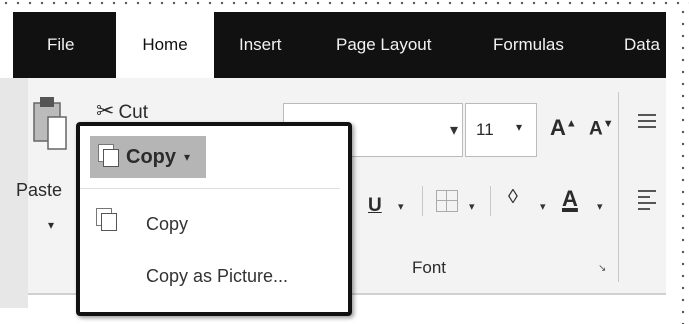  I want to click on dotted-border-right, so click(683, 165).